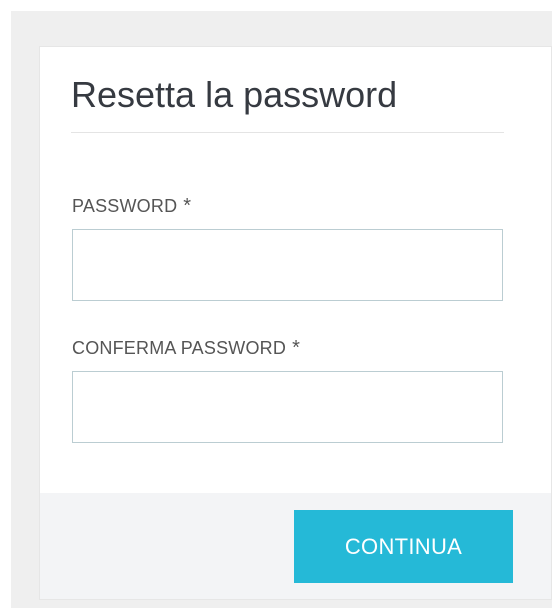 The width and height of the screenshot is (552, 608). Describe the element at coordinates (287, 265) in the screenshot. I see `password-input` at that location.